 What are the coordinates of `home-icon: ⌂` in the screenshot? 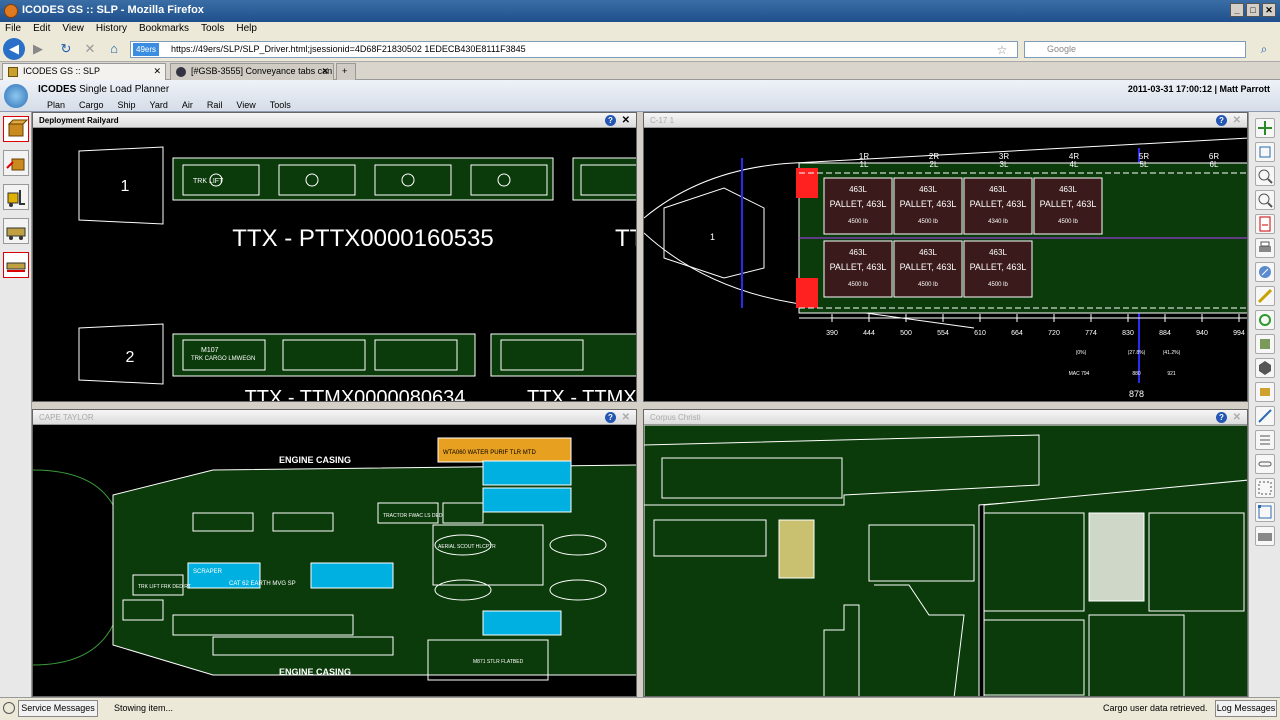 It's located at (114, 49).